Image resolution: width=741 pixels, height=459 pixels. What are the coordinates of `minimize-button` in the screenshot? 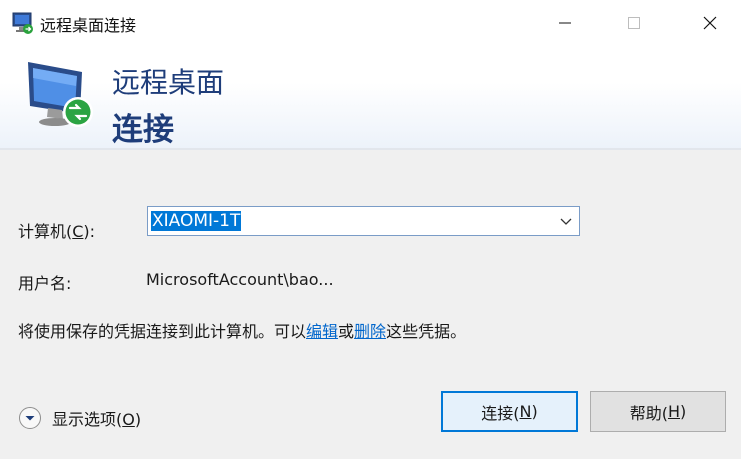 It's located at (565, 23).